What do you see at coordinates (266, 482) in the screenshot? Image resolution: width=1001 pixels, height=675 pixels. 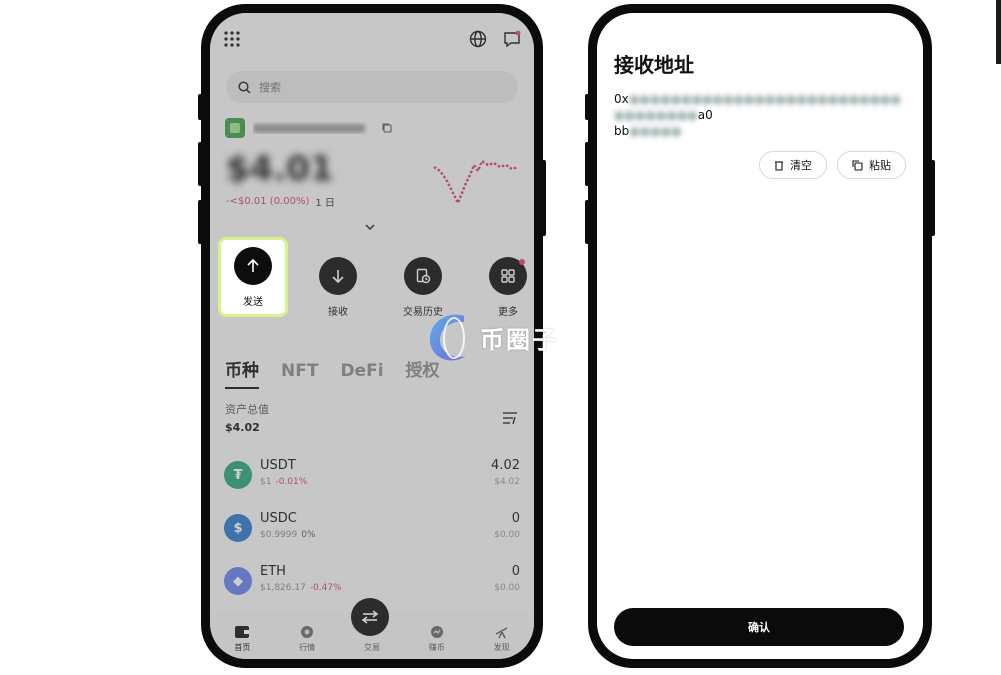 I see `token-price: $1` at bounding box center [266, 482].